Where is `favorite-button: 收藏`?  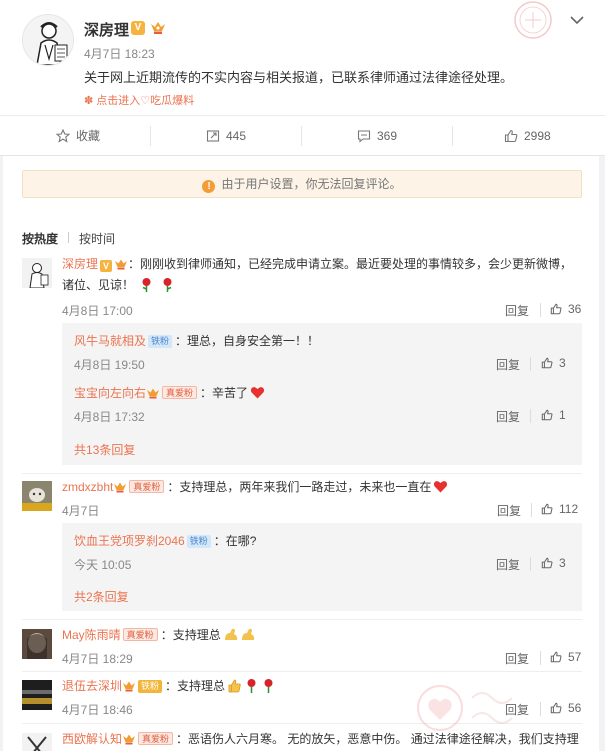 favorite-button: 收藏 is located at coordinates (78, 136).